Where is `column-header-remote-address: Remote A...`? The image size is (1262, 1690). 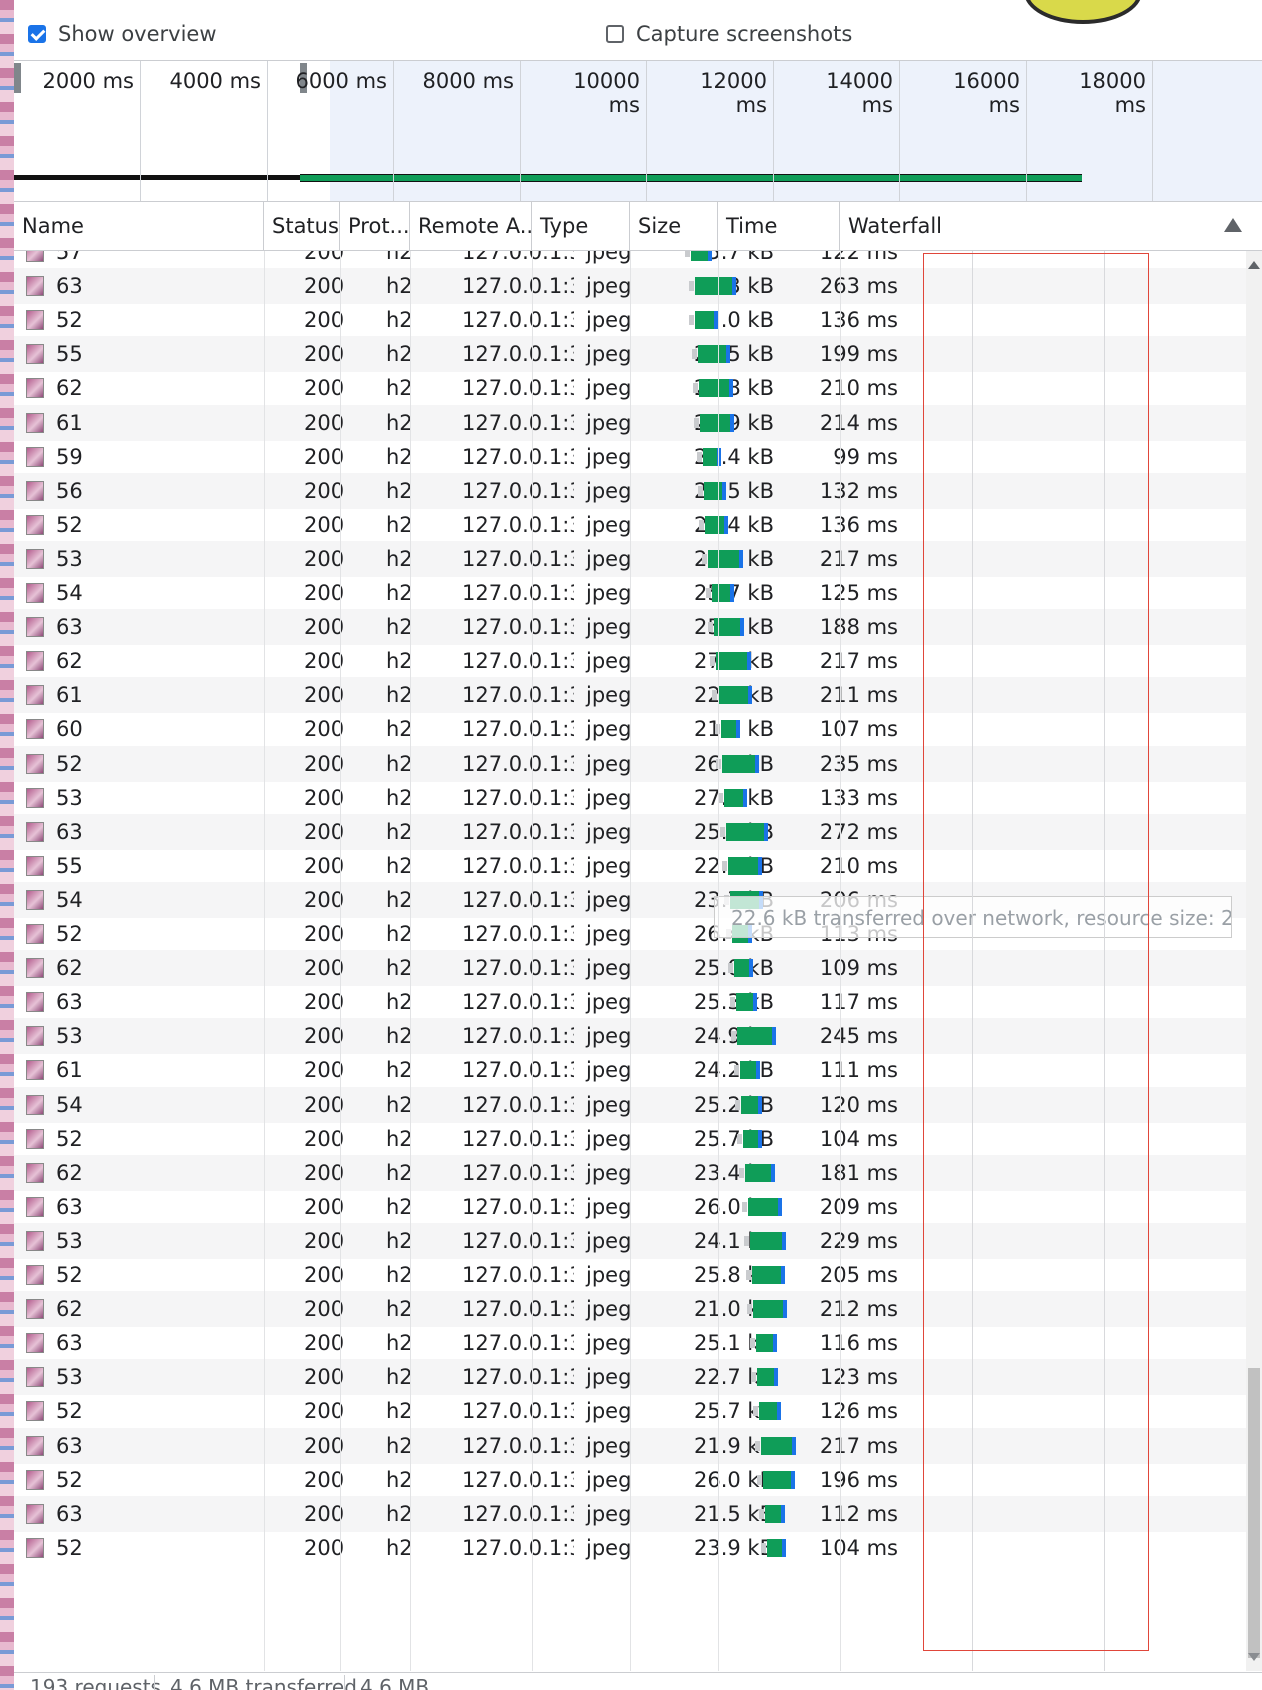
column-header-remote-address: Remote A... is located at coordinates (471, 226).